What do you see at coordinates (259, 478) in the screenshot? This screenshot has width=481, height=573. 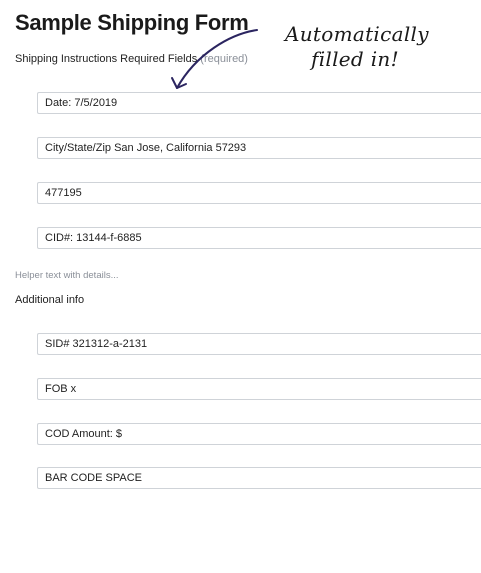 I see `bar-code-field` at bounding box center [259, 478].